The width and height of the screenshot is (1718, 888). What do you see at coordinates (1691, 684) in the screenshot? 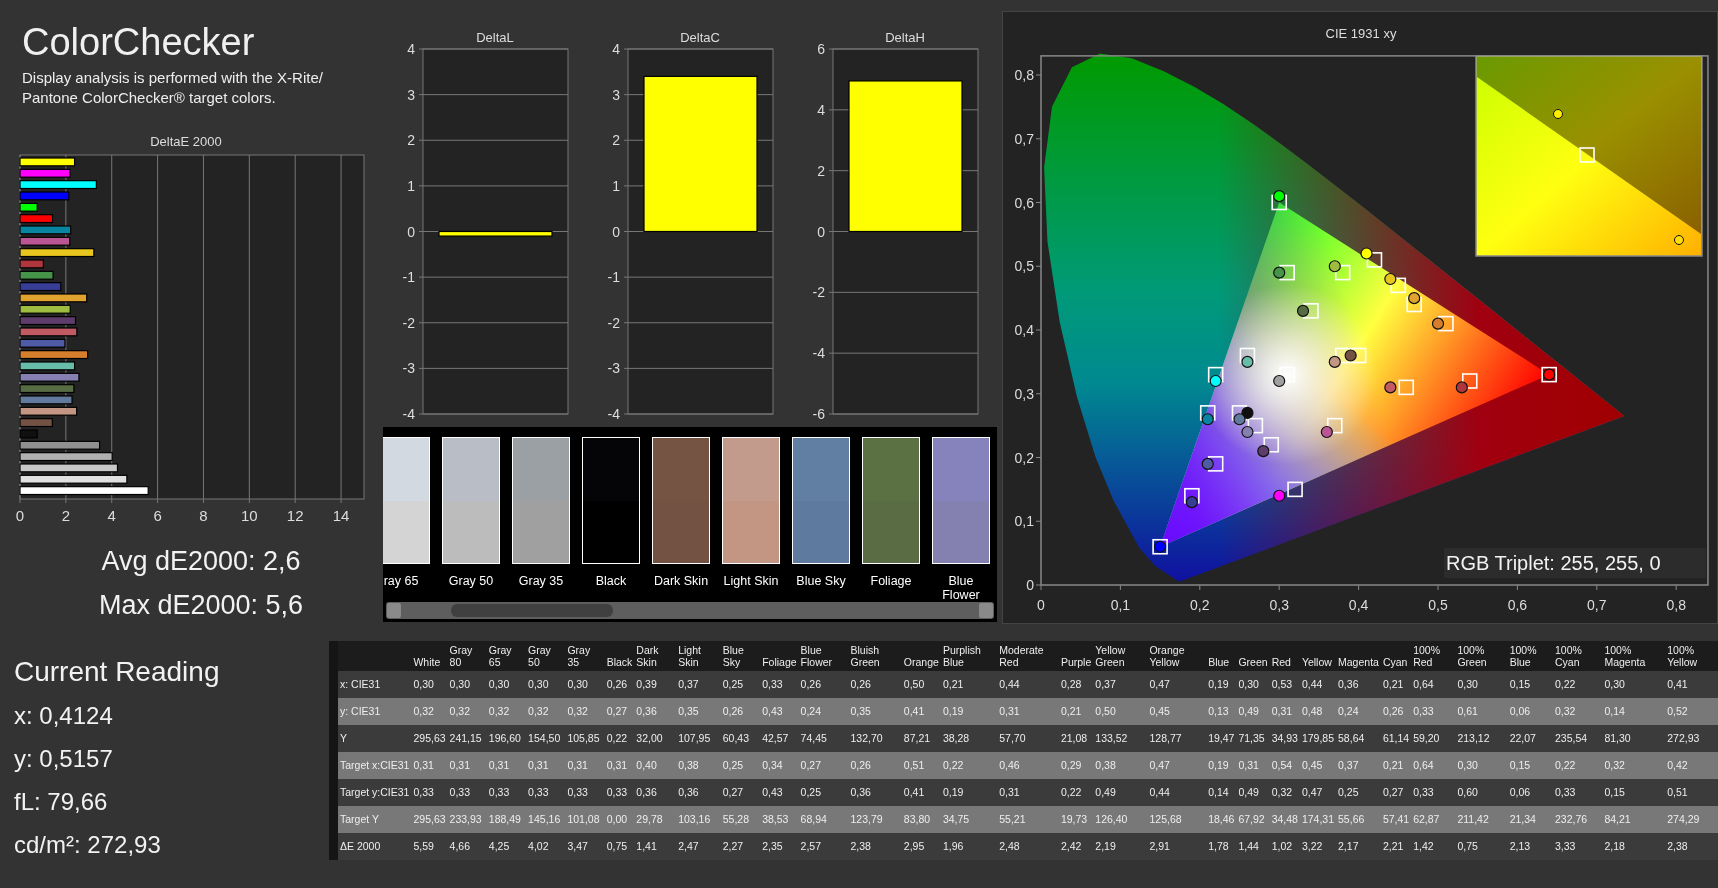
I see `table-cell: 0,41` at bounding box center [1691, 684].